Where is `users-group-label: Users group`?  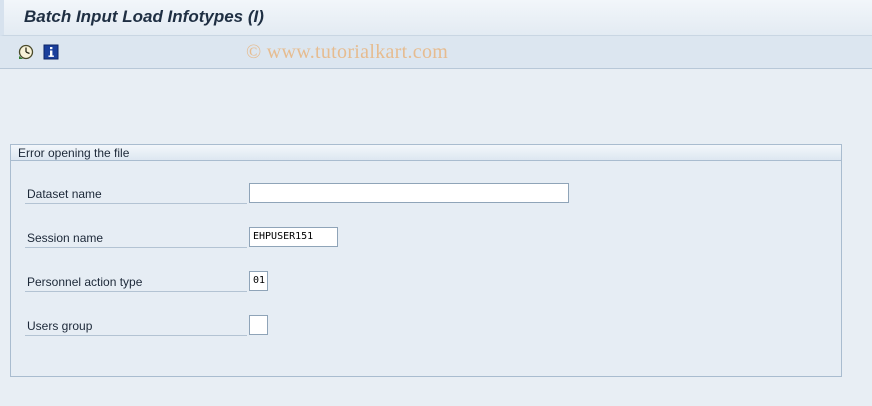
users-group-label: Users group is located at coordinates (136, 327).